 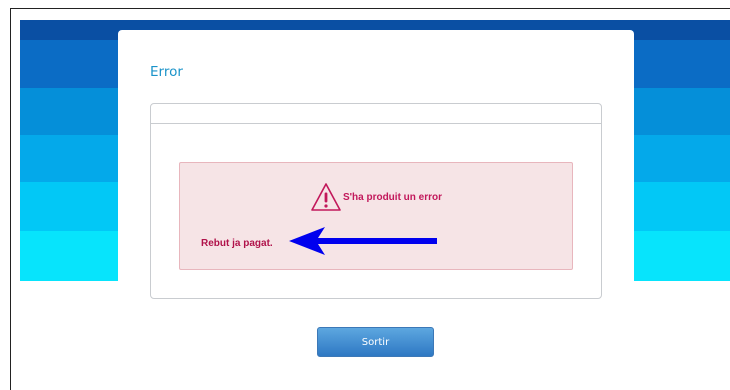 What do you see at coordinates (237, 243) in the screenshot?
I see `alert-message: Rebut ja pagat.` at bounding box center [237, 243].